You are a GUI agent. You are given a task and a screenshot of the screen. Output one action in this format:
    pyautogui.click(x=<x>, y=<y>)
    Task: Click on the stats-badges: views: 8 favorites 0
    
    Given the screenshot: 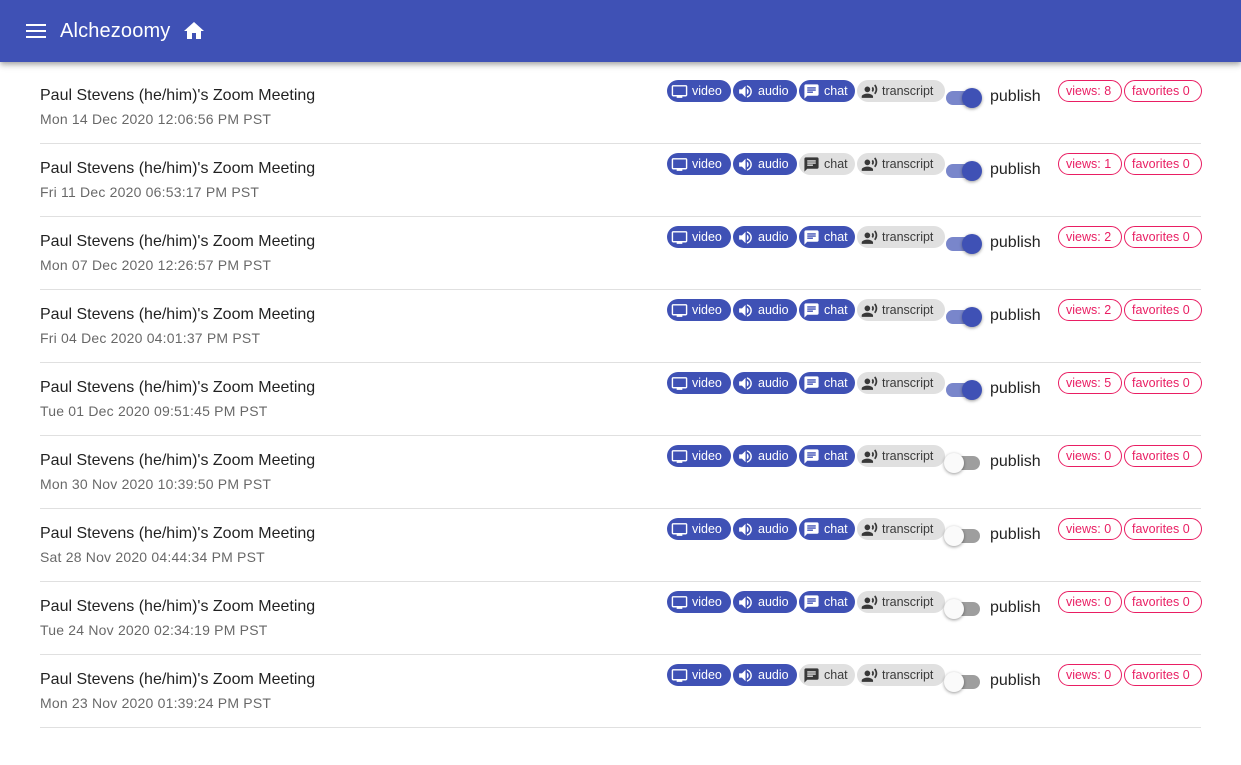 What is the action you would take?
    pyautogui.click(x=1130, y=91)
    